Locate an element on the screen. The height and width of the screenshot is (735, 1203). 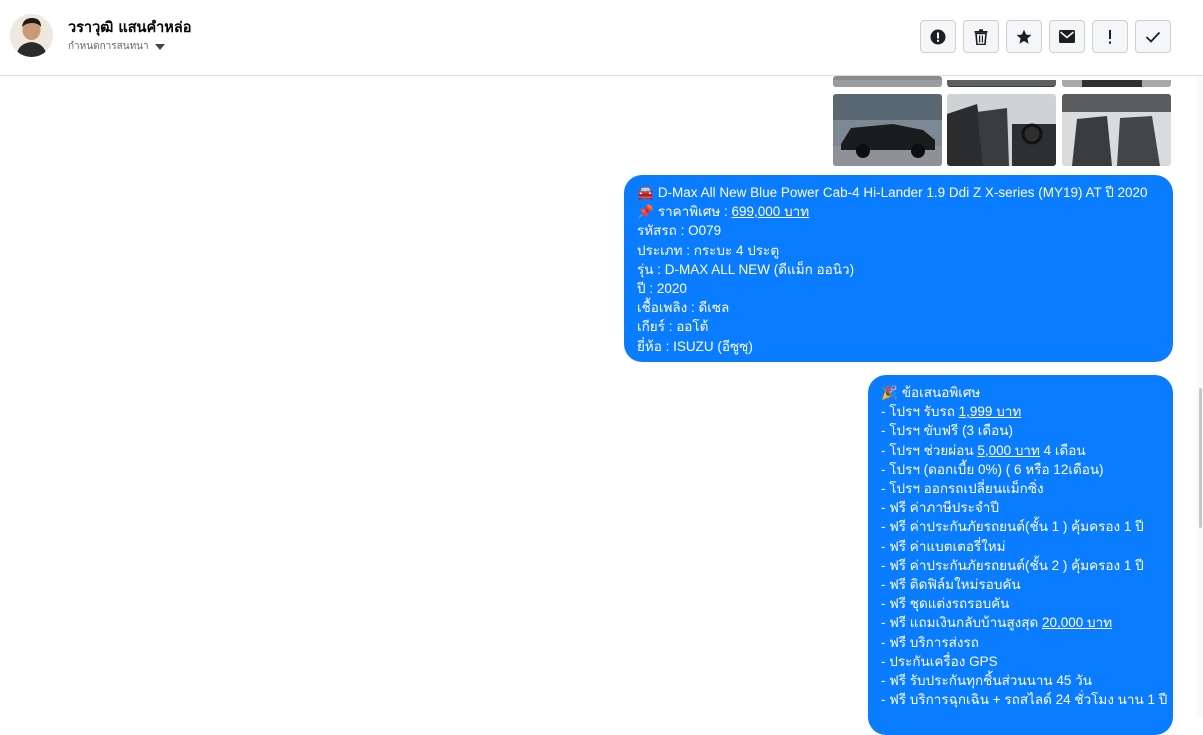
alert-circle-icon is located at coordinates (938, 36).